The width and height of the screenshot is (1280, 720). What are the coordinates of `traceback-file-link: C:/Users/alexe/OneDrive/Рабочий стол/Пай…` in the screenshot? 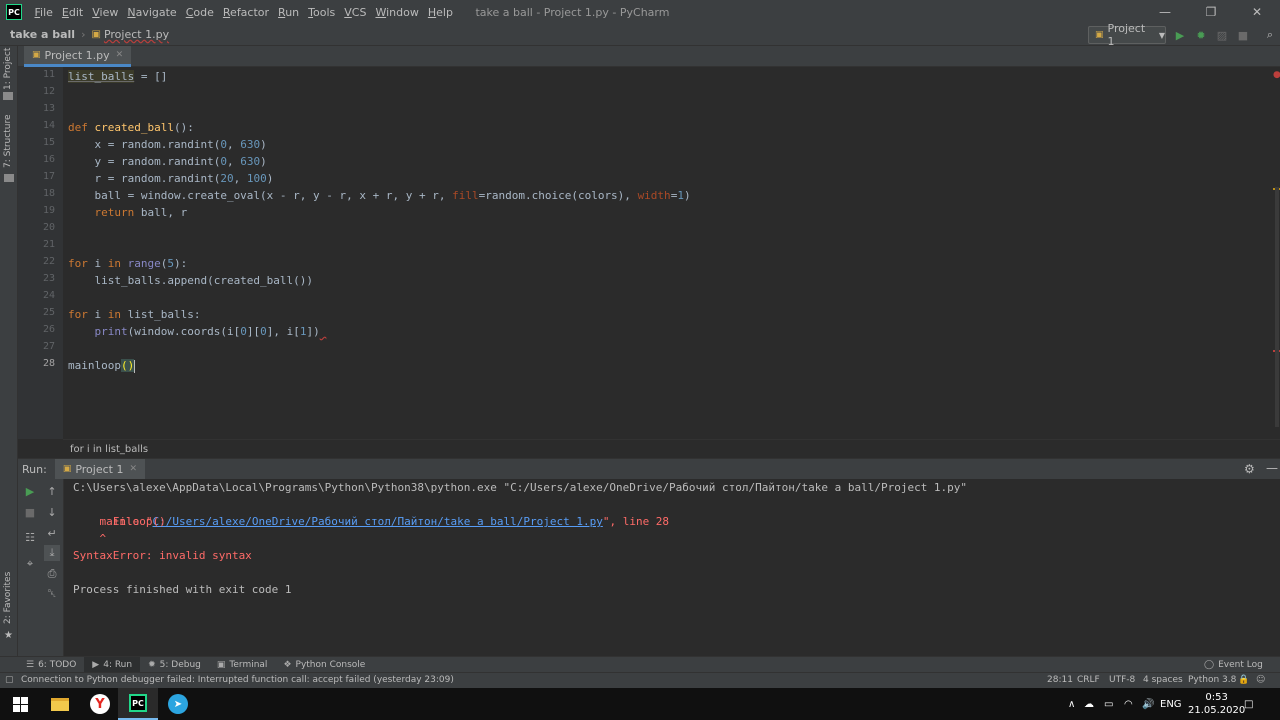 It's located at (377, 521).